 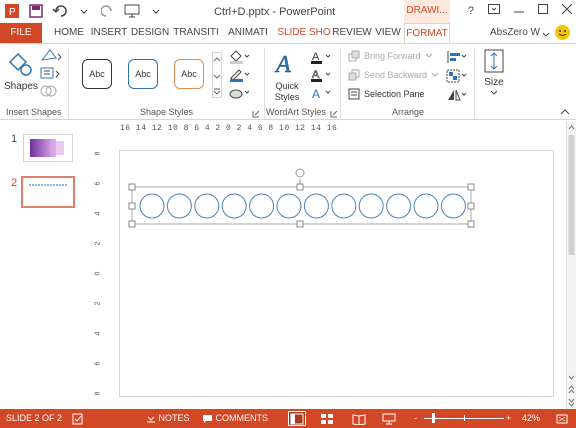 I want to click on shape-effects-icon, so click(x=239, y=94).